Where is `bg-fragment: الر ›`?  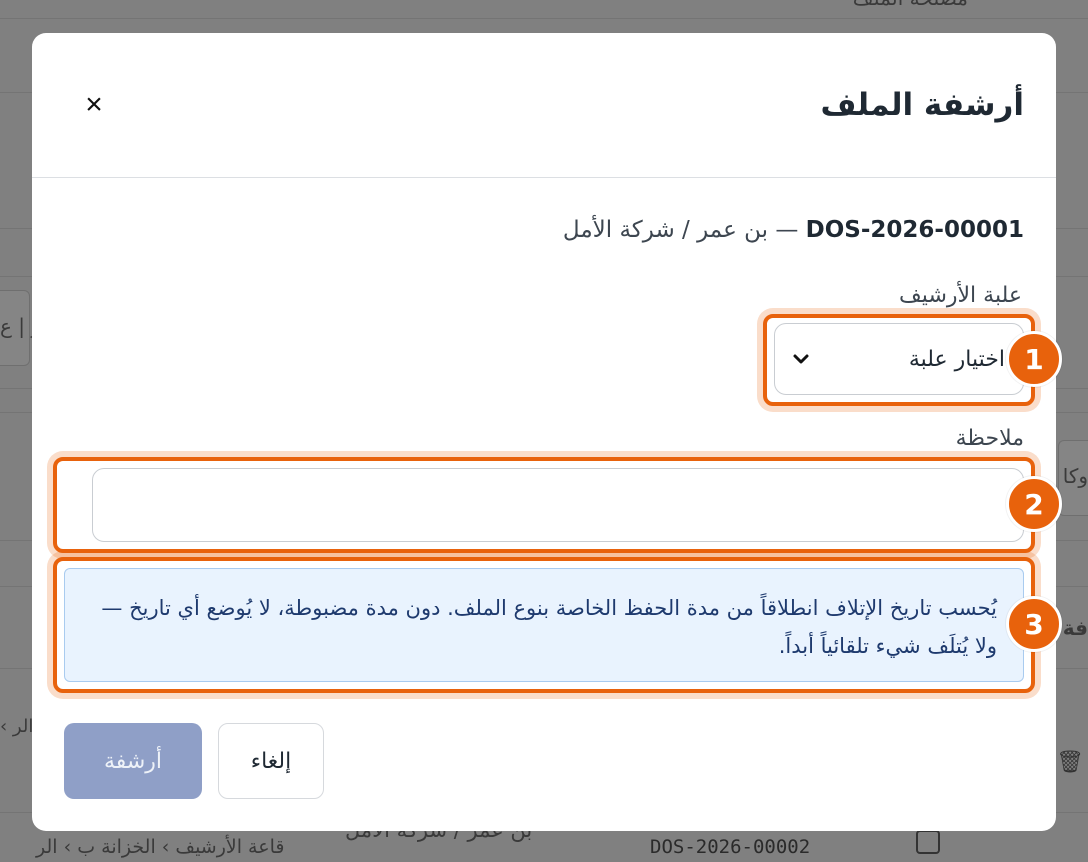
bg-fragment: الر › is located at coordinates (17, 726).